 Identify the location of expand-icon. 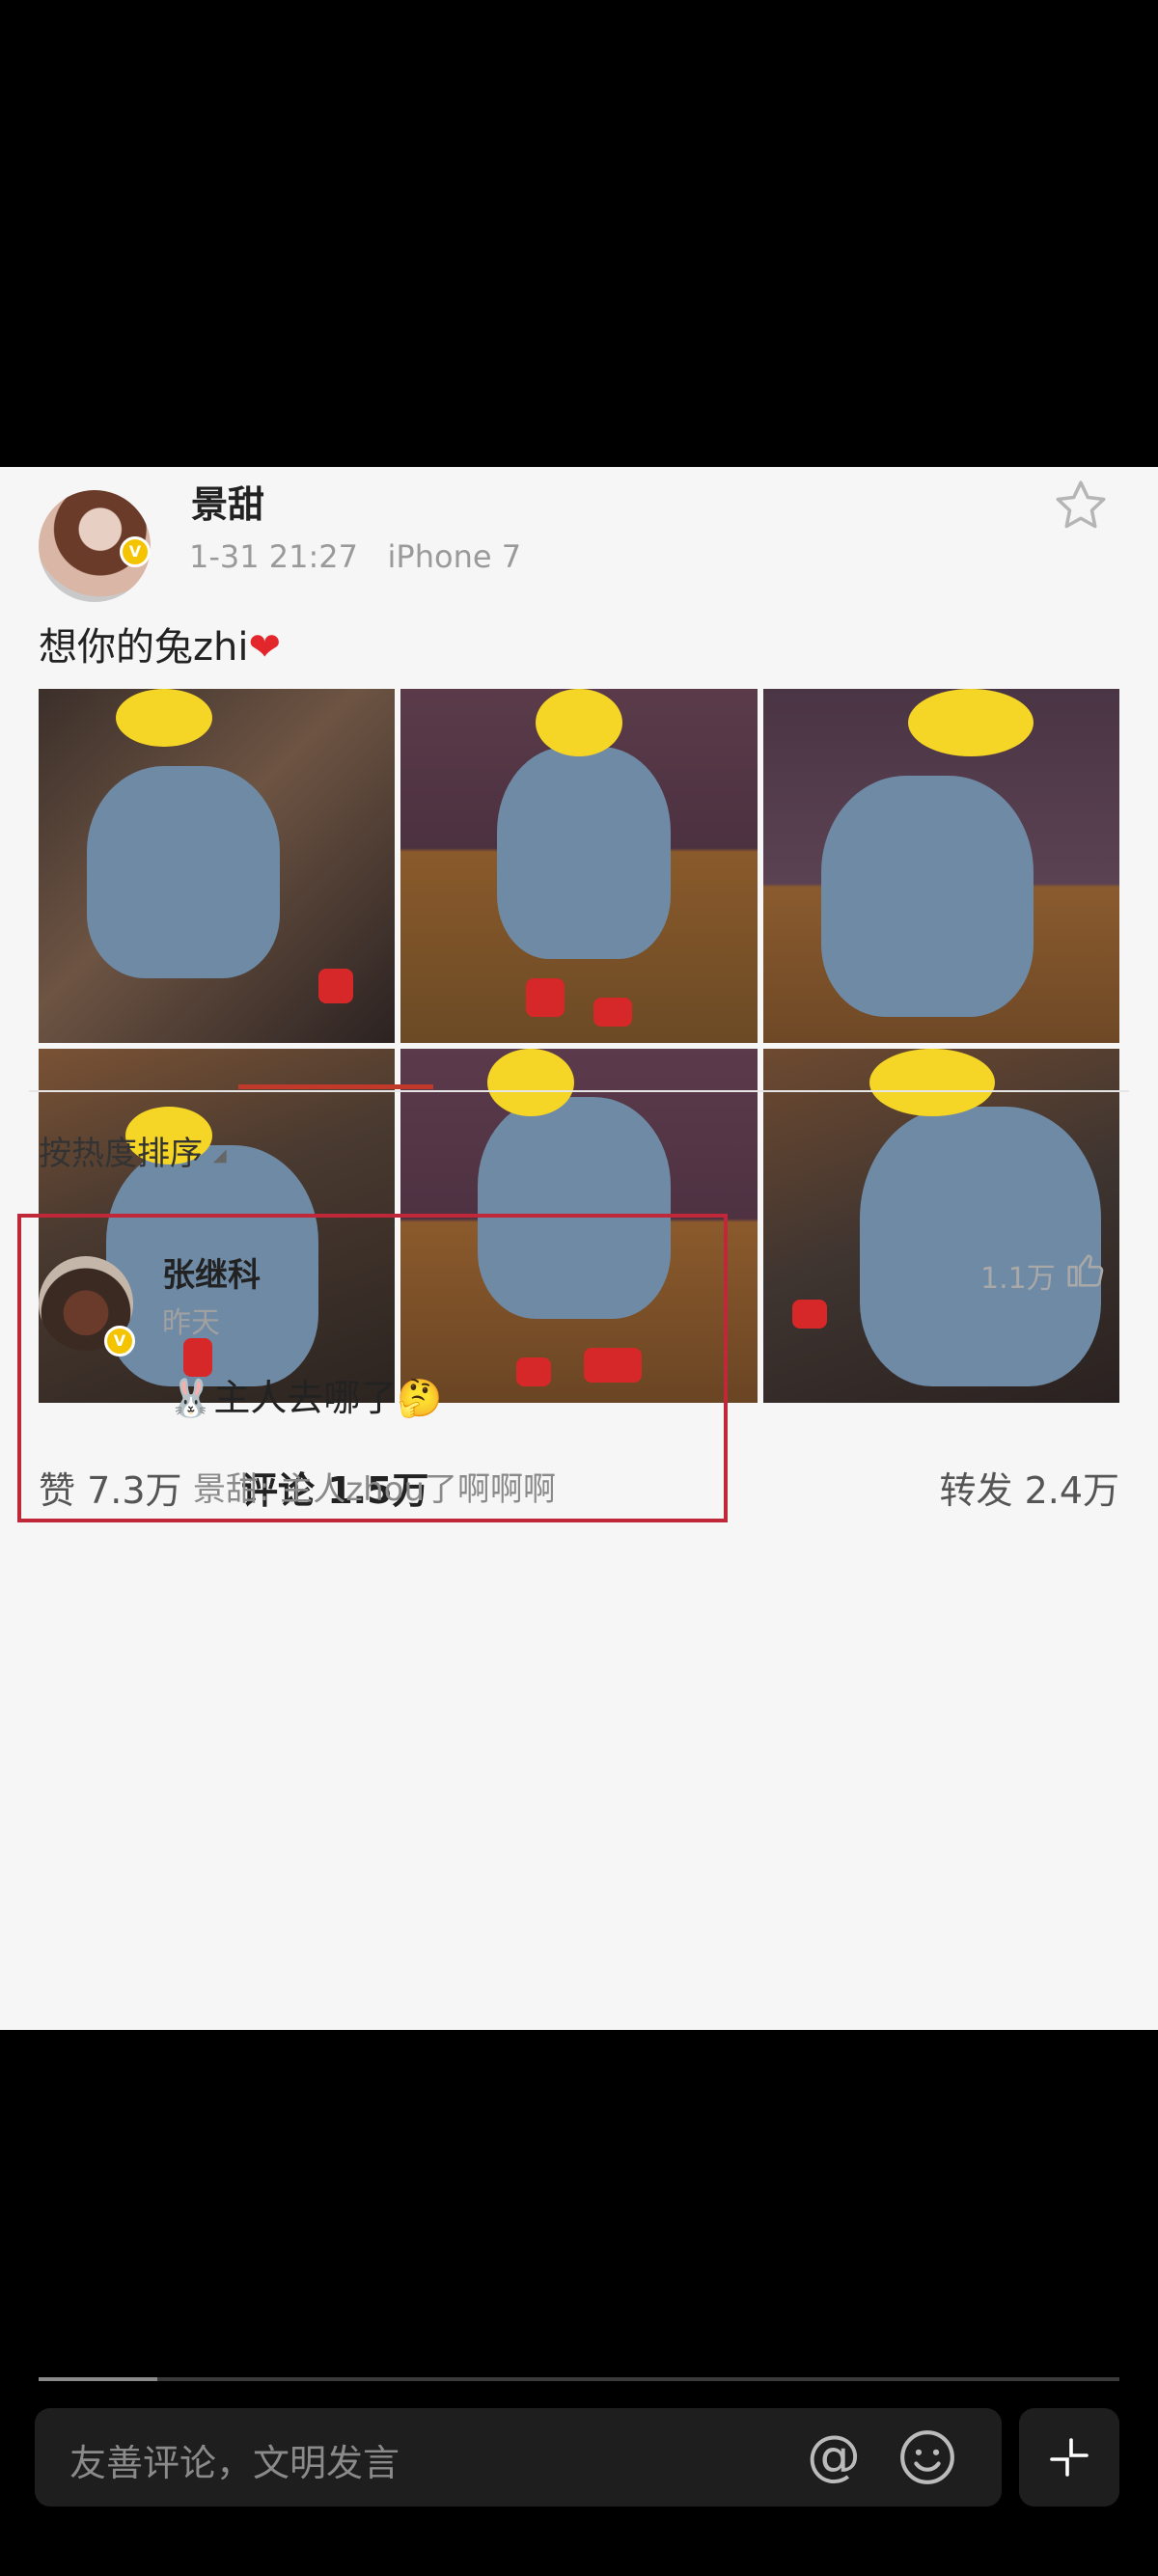
(1069, 2457).